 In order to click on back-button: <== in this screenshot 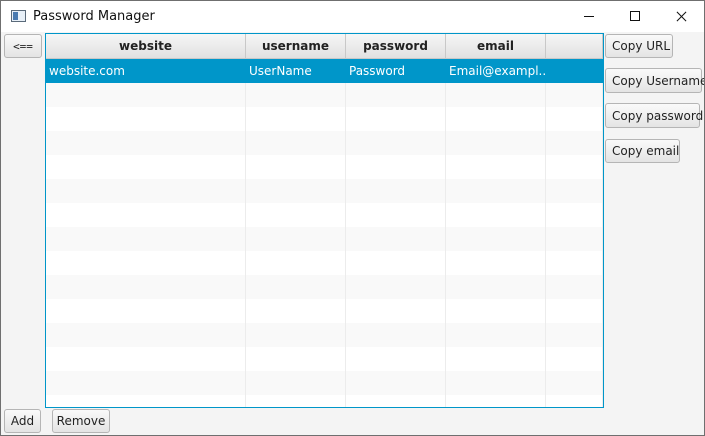, I will do `click(23, 46)`.